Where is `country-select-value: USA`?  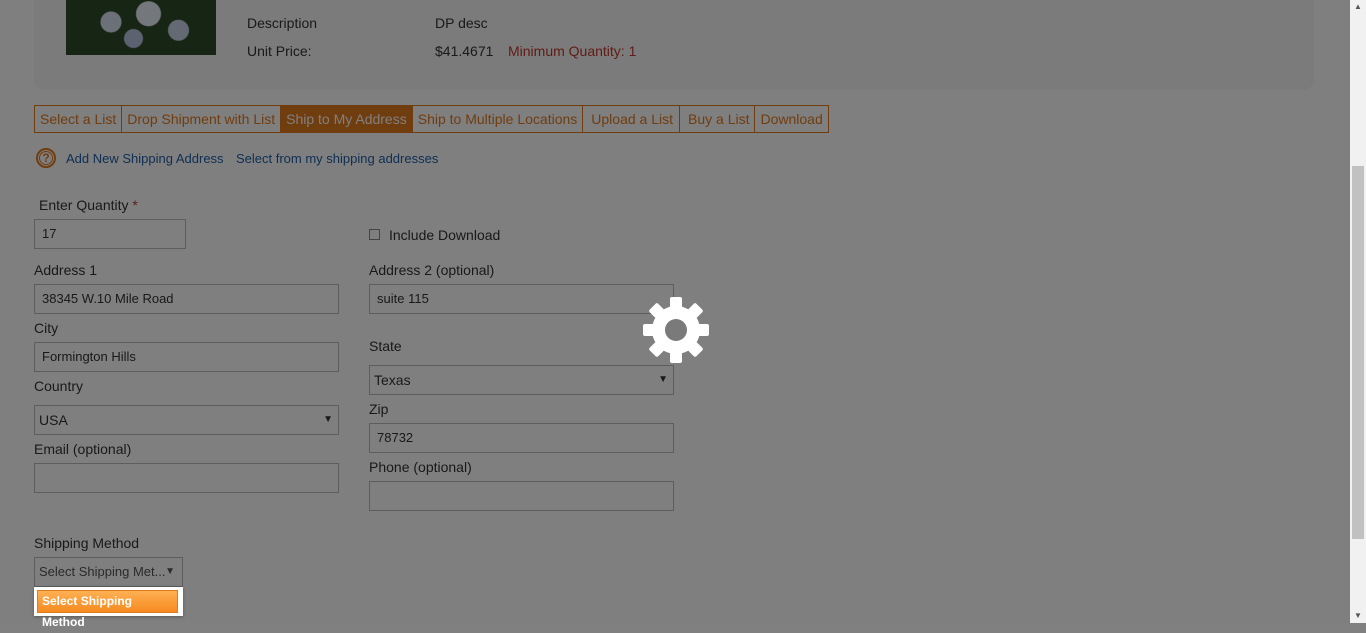
country-select-value: USA is located at coordinates (53, 420).